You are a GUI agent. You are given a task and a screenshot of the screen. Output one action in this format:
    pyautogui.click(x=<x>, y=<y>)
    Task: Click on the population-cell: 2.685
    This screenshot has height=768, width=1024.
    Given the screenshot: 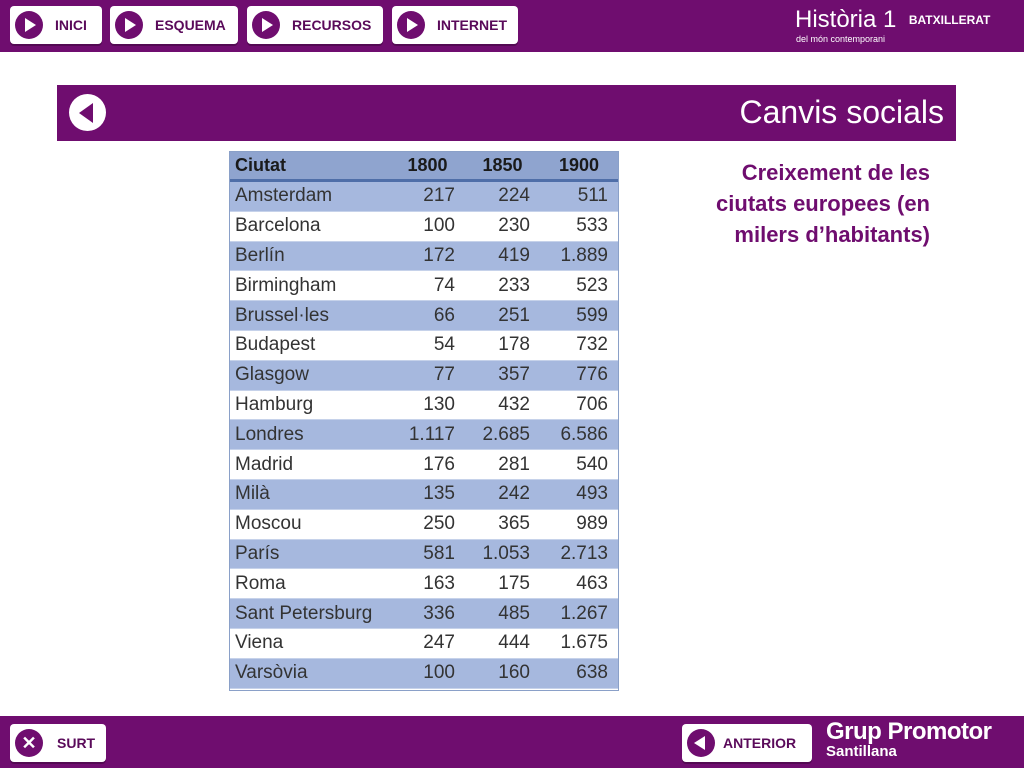 What is the action you would take?
    pyautogui.click(x=506, y=434)
    